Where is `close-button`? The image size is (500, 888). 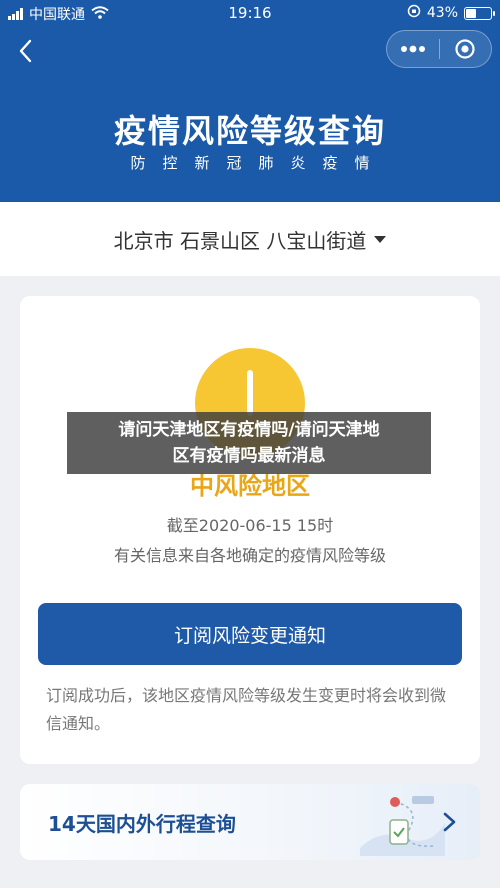 close-button is located at coordinates (466, 49).